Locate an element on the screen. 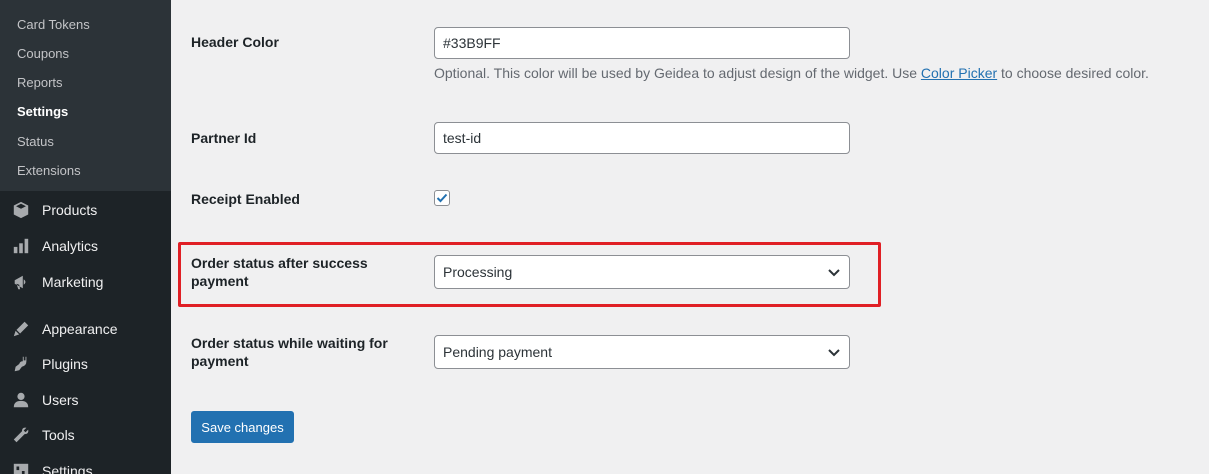 The height and width of the screenshot is (474, 1209). color-picker-link: Color Picker is located at coordinates (959, 73).